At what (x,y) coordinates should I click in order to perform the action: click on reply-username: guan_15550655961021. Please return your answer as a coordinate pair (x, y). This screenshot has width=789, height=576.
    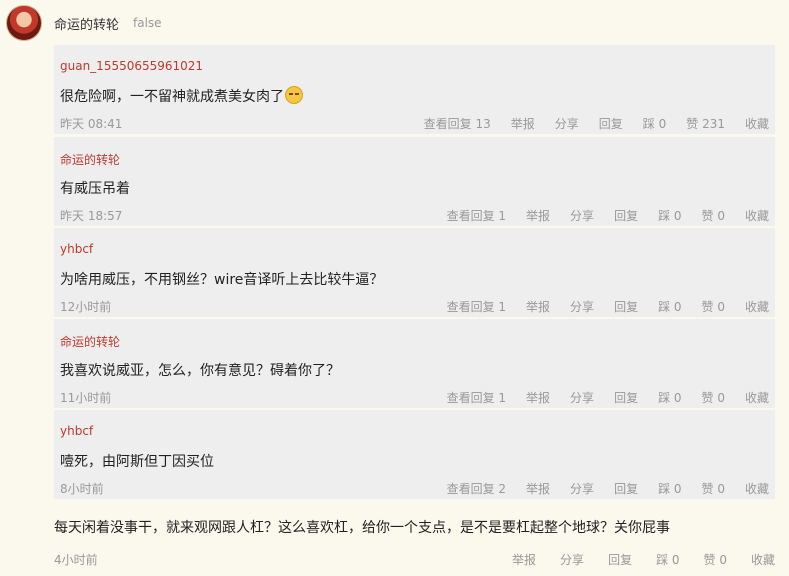
    Looking at the image, I should click on (131, 66).